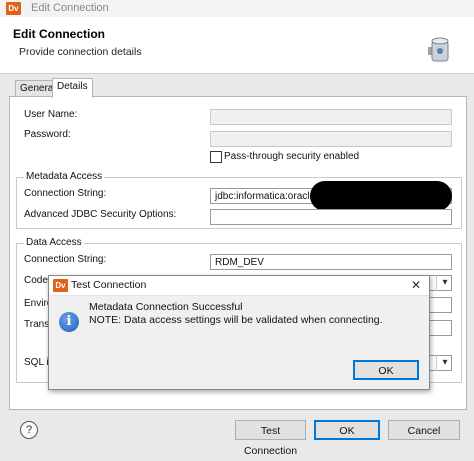  What do you see at coordinates (65, 193) in the screenshot?
I see `metadata-connection-string-label: Connection String:` at bounding box center [65, 193].